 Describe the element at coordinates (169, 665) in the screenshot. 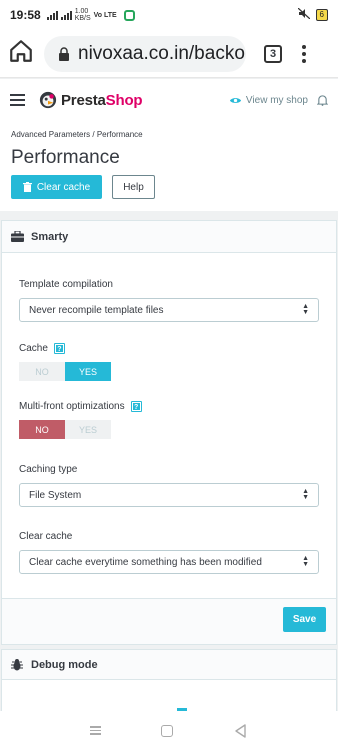

I see `debug-mode-header: Debug mode` at that location.